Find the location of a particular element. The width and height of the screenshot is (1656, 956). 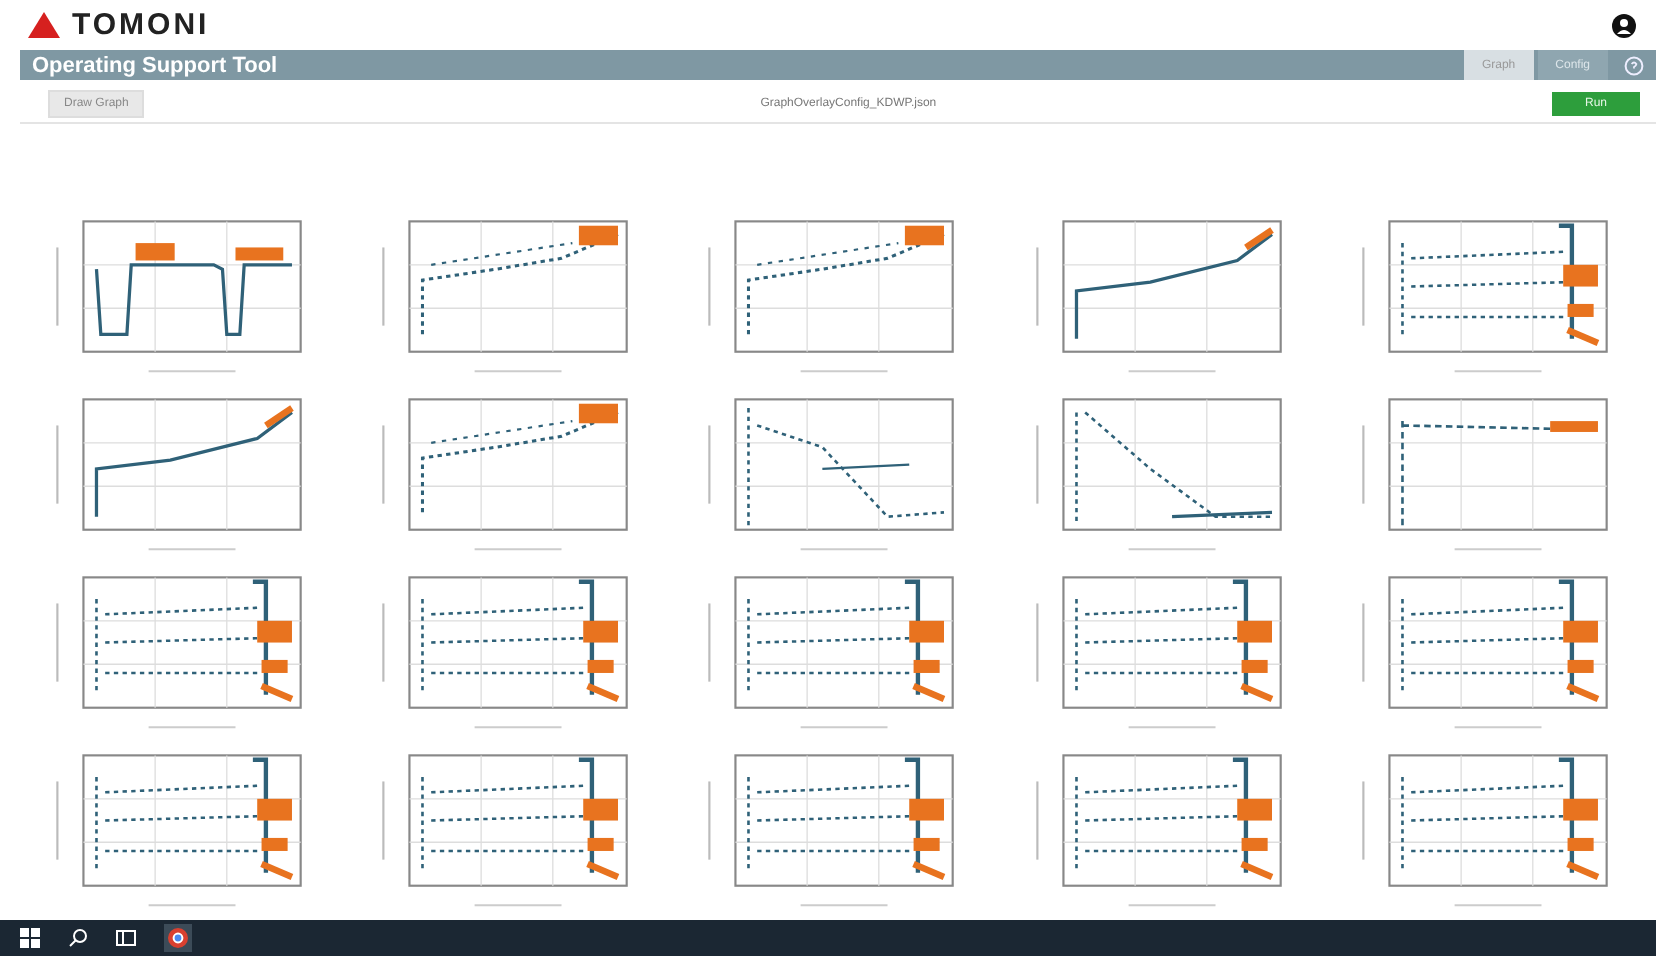

windows-start-icon is located at coordinates (30, 937).